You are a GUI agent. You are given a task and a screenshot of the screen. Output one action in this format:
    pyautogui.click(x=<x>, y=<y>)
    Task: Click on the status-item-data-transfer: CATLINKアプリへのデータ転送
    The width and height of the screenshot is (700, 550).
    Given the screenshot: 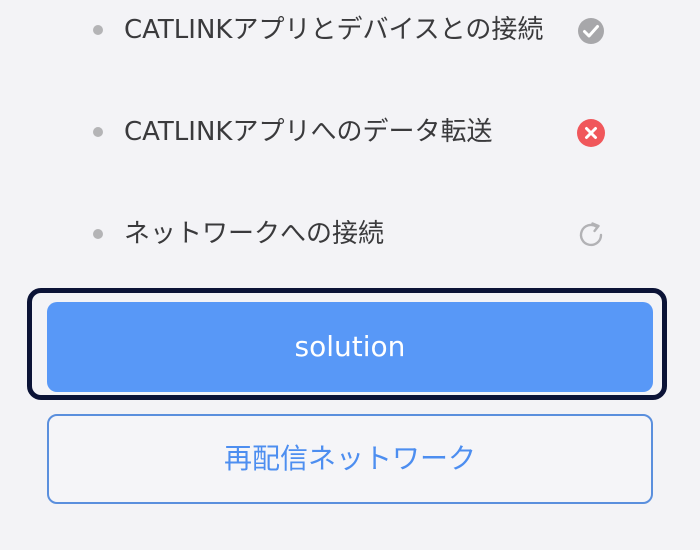 What is the action you would take?
    pyautogui.click(x=350, y=132)
    